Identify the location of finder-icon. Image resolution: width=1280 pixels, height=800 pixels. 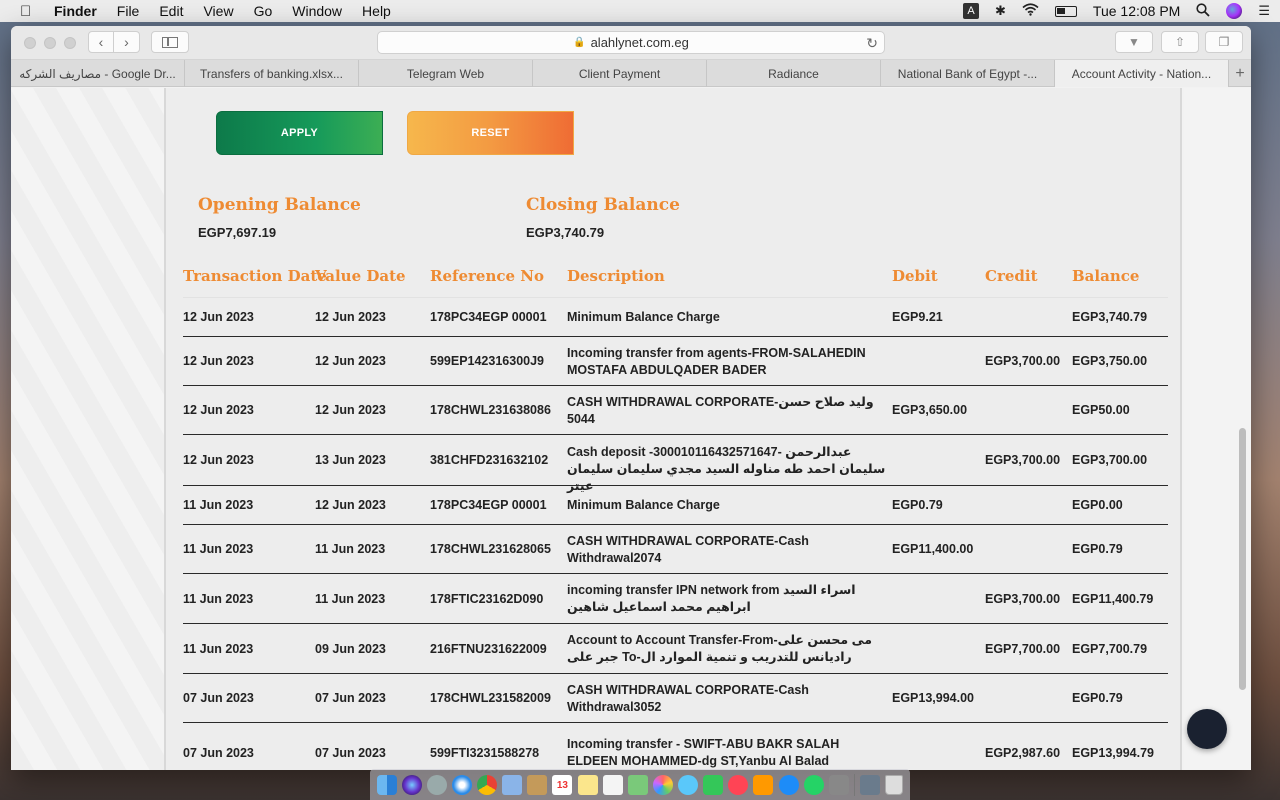
(386, 784).